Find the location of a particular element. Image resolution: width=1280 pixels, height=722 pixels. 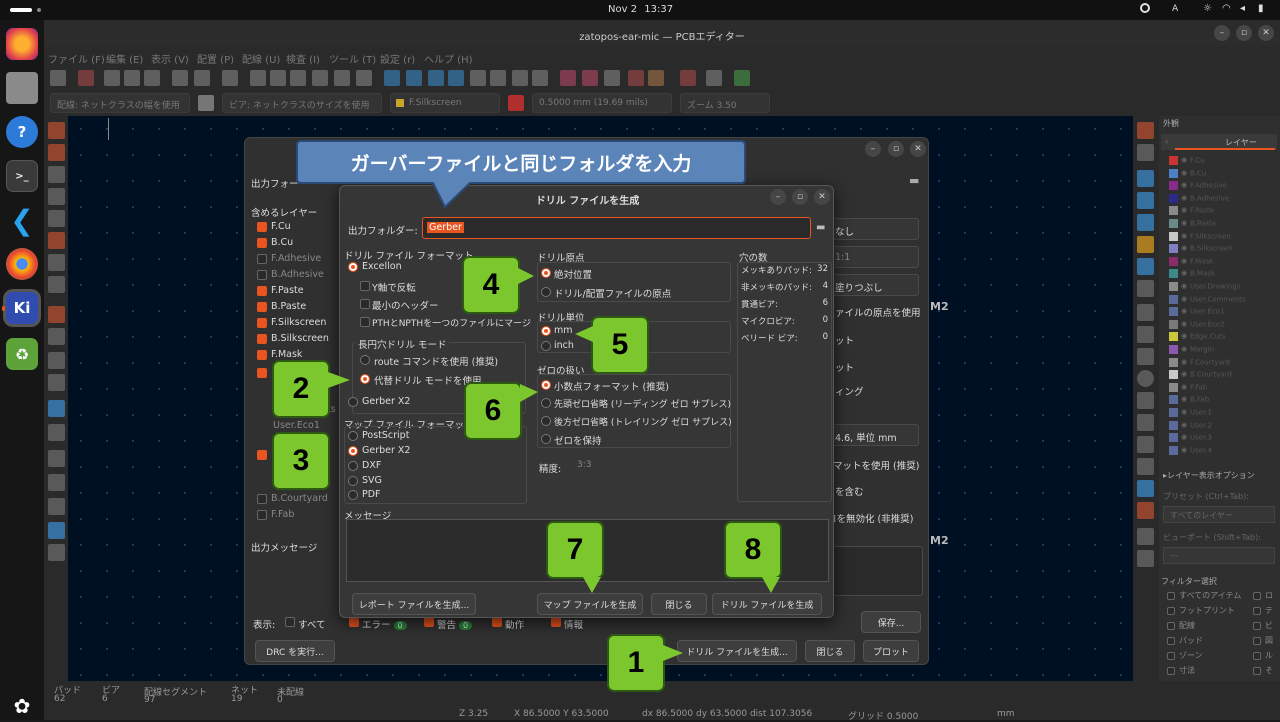

auto-width-icon is located at coordinates (206, 103).